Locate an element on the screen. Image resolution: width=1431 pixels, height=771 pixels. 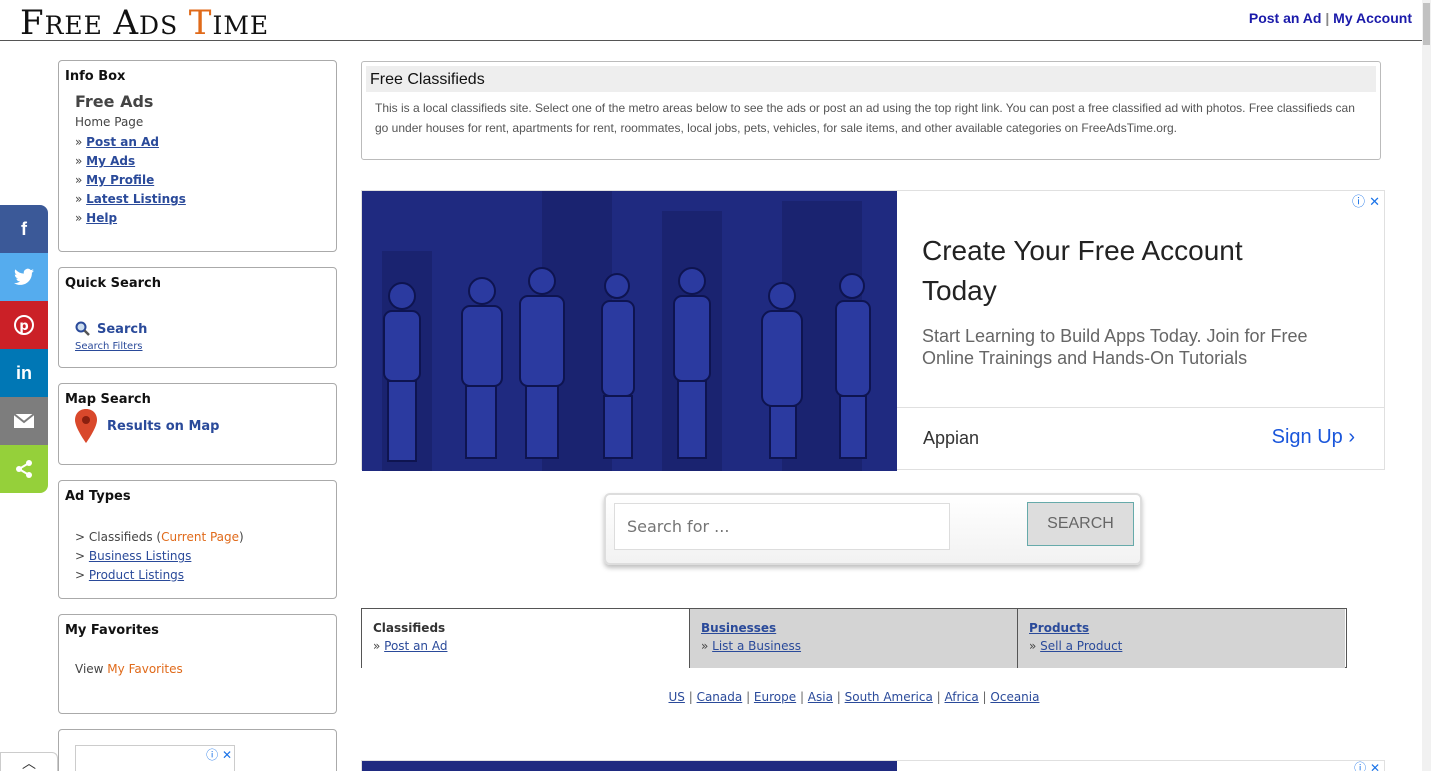
facebook-icon: f is located at coordinates (24, 229).